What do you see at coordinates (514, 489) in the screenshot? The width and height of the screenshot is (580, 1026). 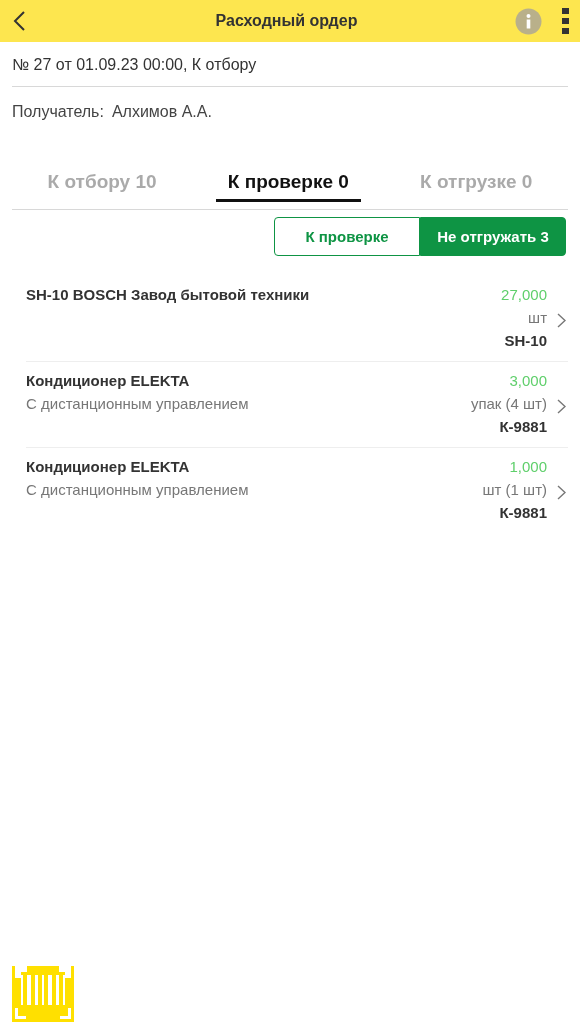 I see `item-unit: шт (1 шт)` at bounding box center [514, 489].